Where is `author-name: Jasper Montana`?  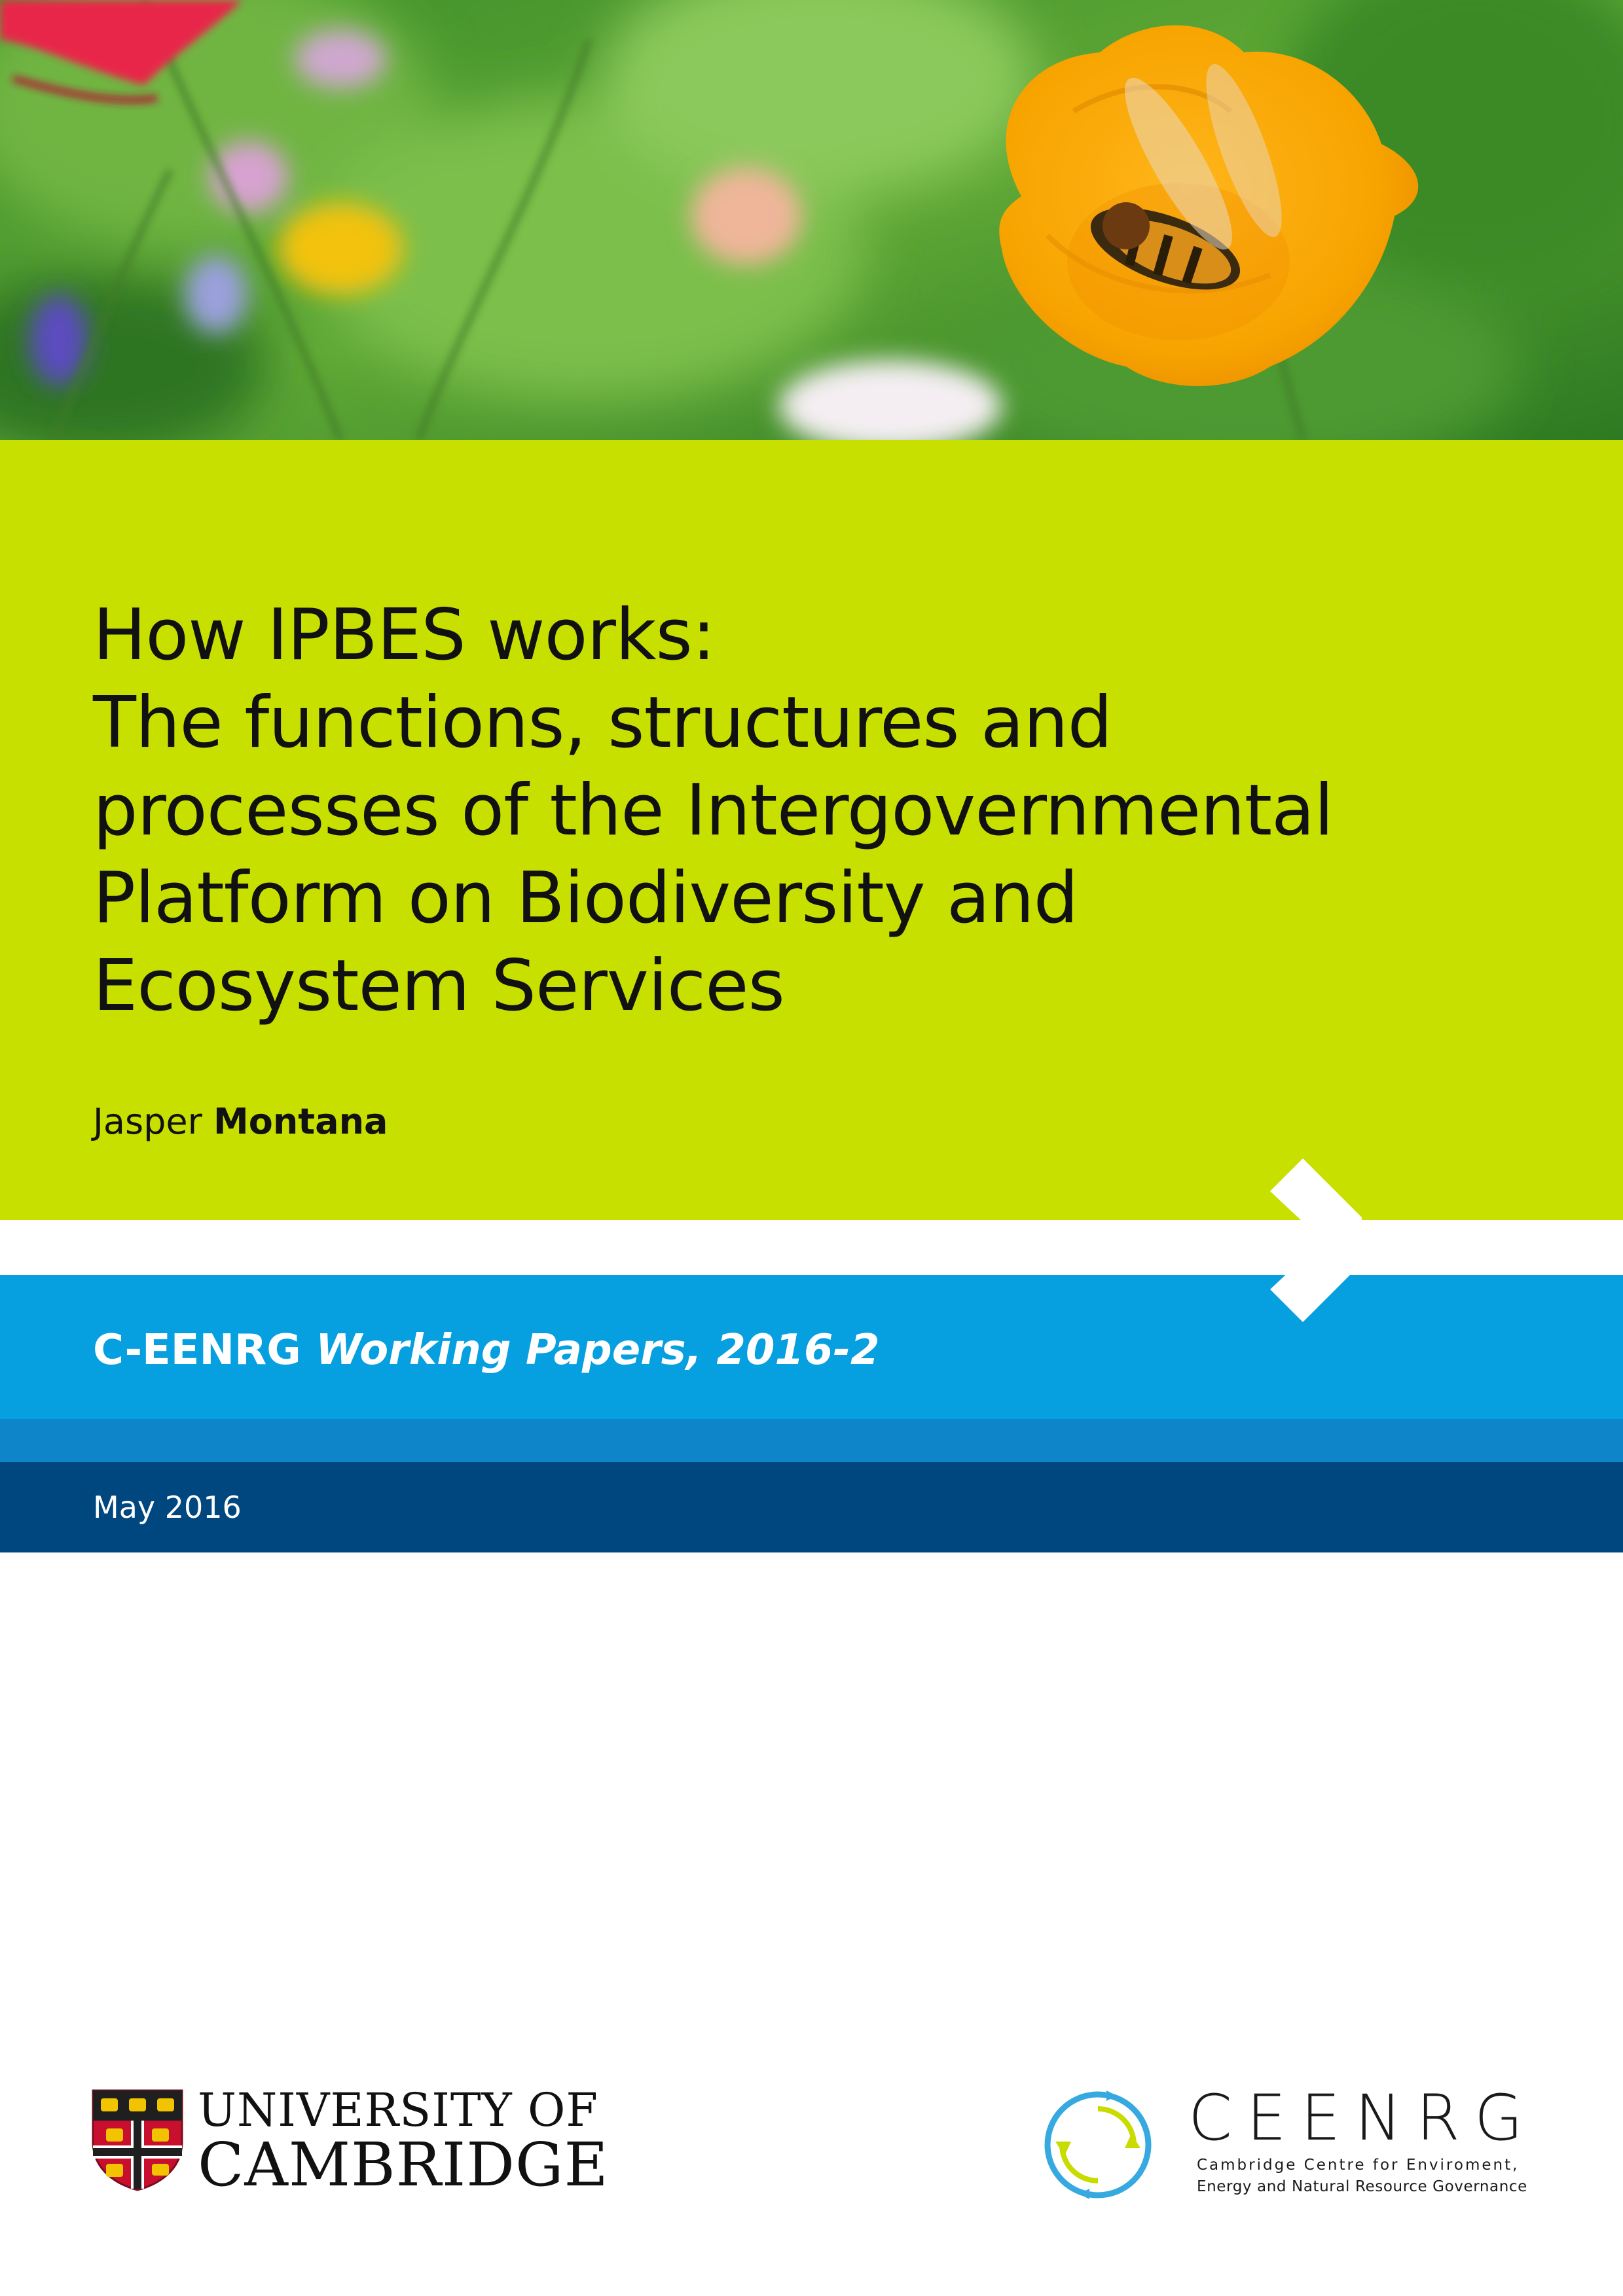
author-name: Jasper Montana is located at coordinates (240, 1121).